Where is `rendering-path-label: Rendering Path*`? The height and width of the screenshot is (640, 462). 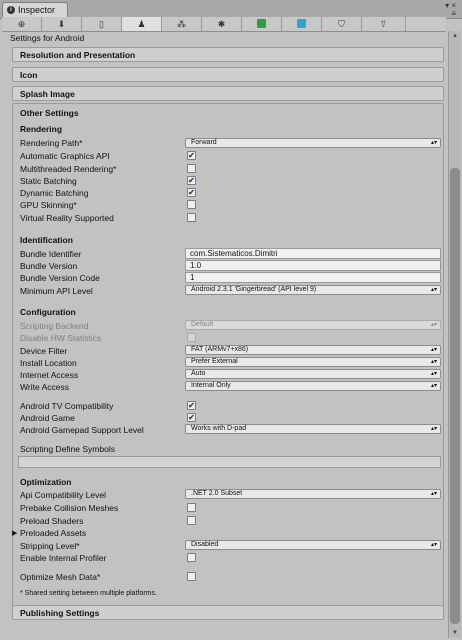
rendering-path-label: Rendering Path* is located at coordinates (51, 143).